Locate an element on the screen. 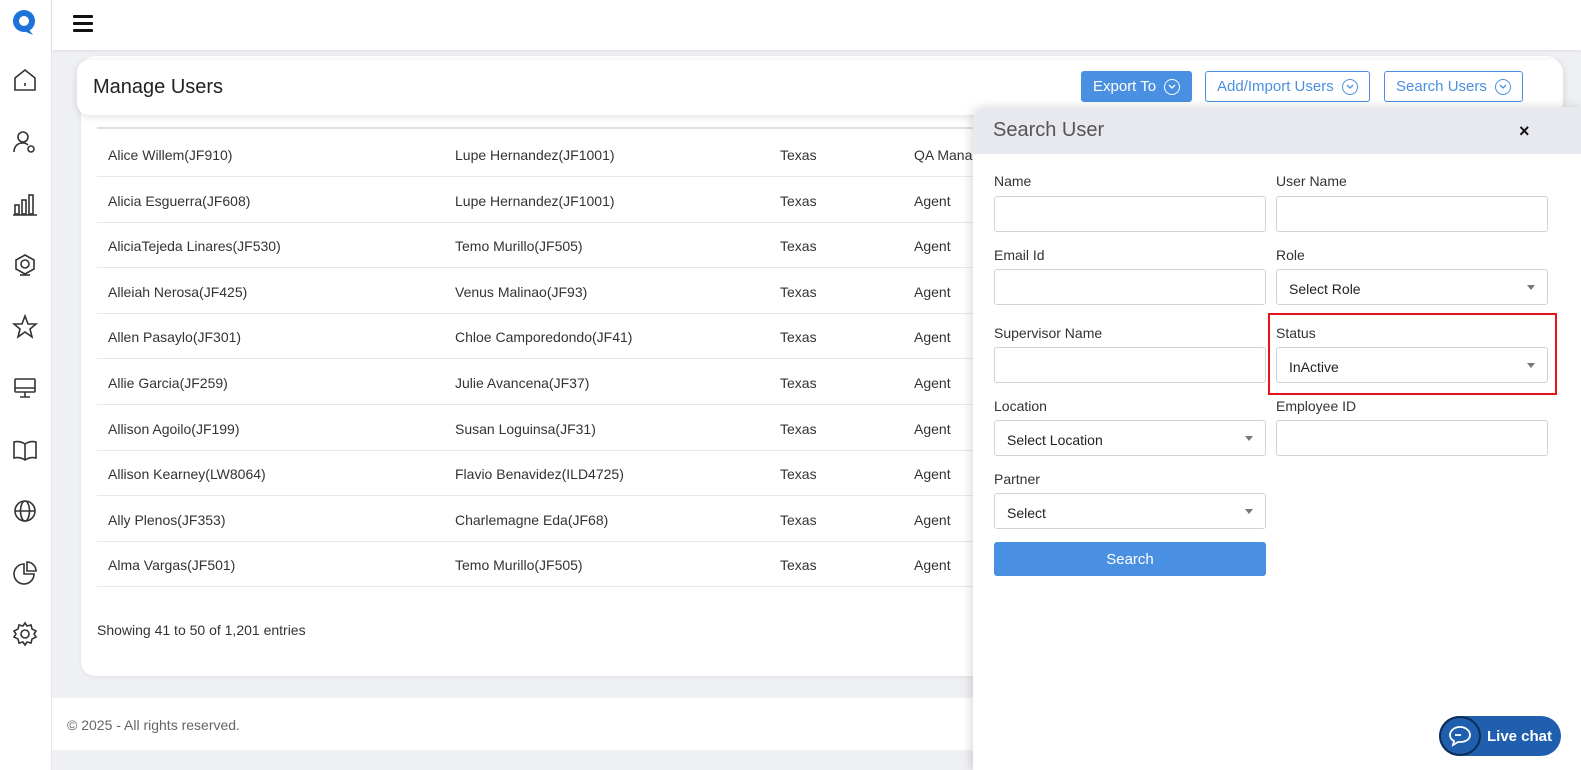 This screenshot has height=770, width=1581. live-chat-label: Live chat is located at coordinates (1520, 736).